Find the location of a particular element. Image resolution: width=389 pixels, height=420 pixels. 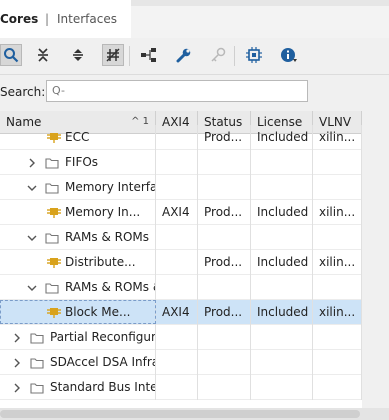

filter-icon is located at coordinates (113, 55).